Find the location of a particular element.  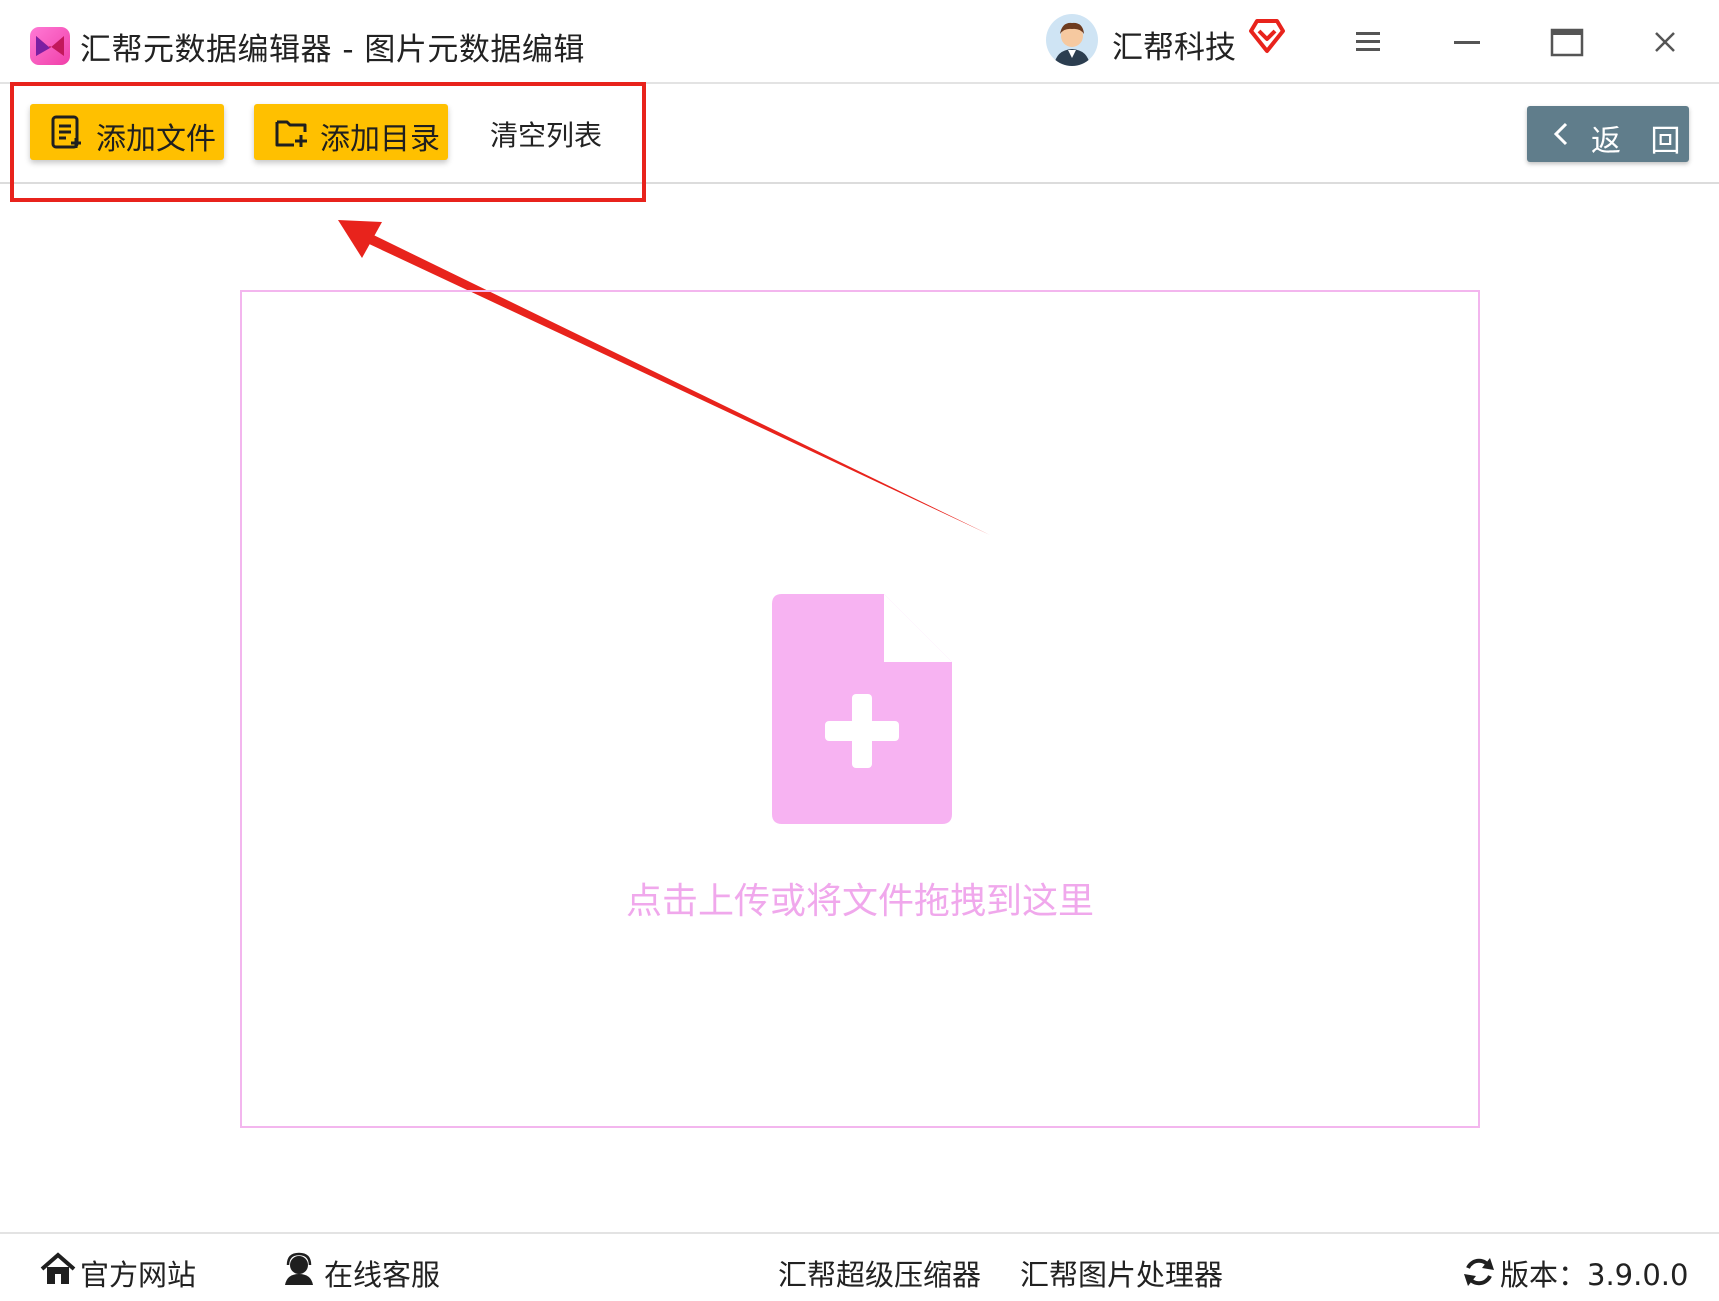

user-name: 汇帮科技 is located at coordinates (1174, 48).